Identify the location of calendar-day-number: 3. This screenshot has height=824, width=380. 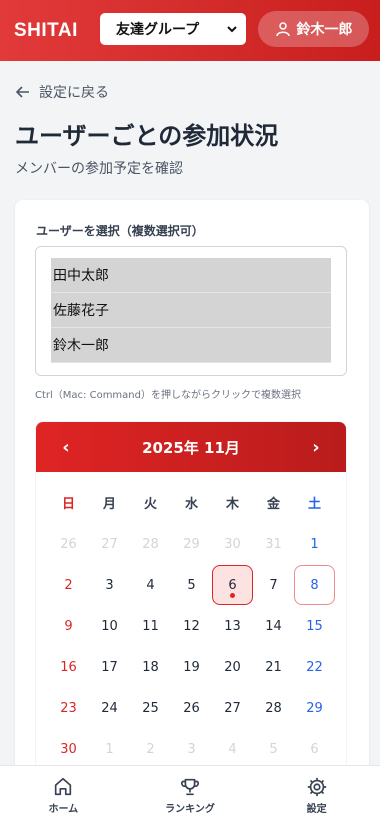
(191, 749).